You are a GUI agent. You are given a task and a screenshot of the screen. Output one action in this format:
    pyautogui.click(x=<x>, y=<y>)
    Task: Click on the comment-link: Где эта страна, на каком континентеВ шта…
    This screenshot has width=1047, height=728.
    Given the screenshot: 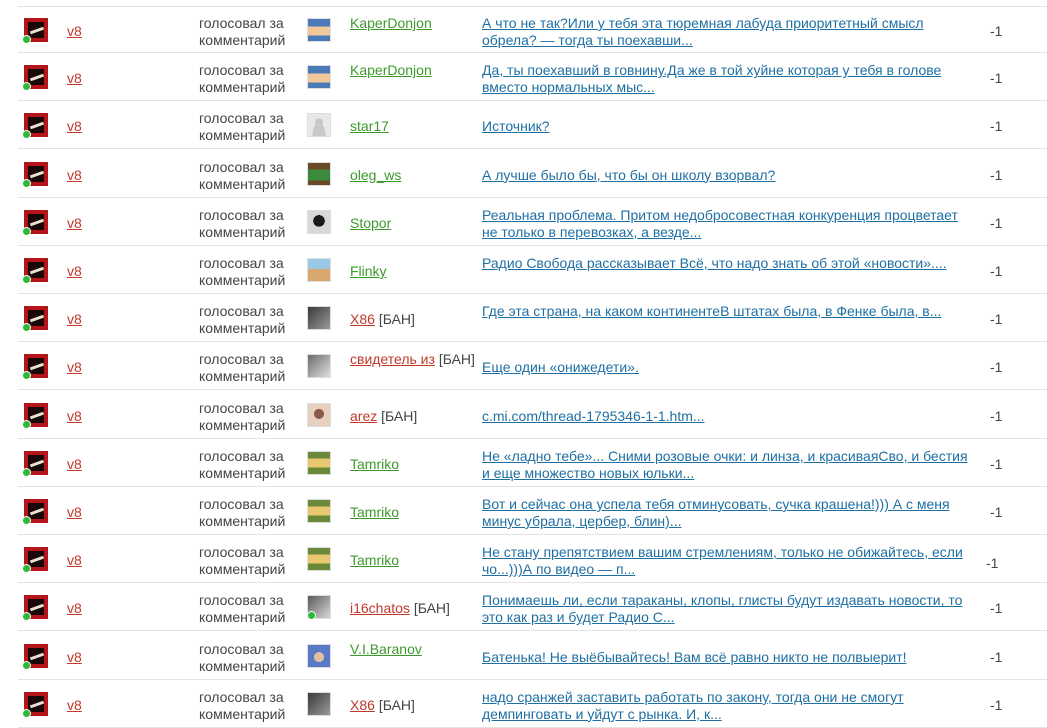 What is the action you would take?
    pyautogui.click(x=729, y=311)
    